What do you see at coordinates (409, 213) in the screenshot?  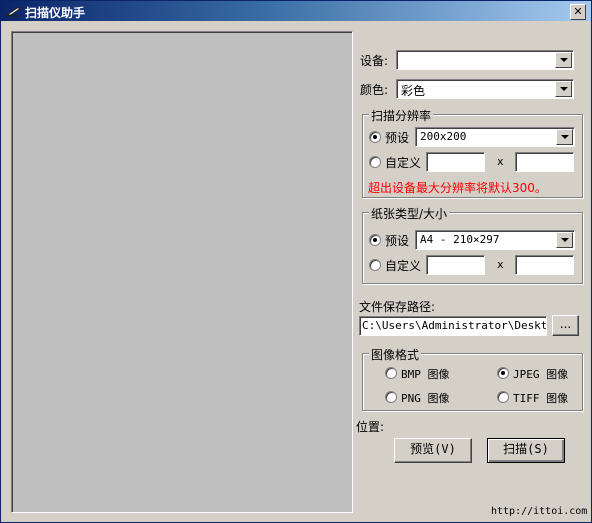 I see `paper-group-title: 纸张类型/大小` at bounding box center [409, 213].